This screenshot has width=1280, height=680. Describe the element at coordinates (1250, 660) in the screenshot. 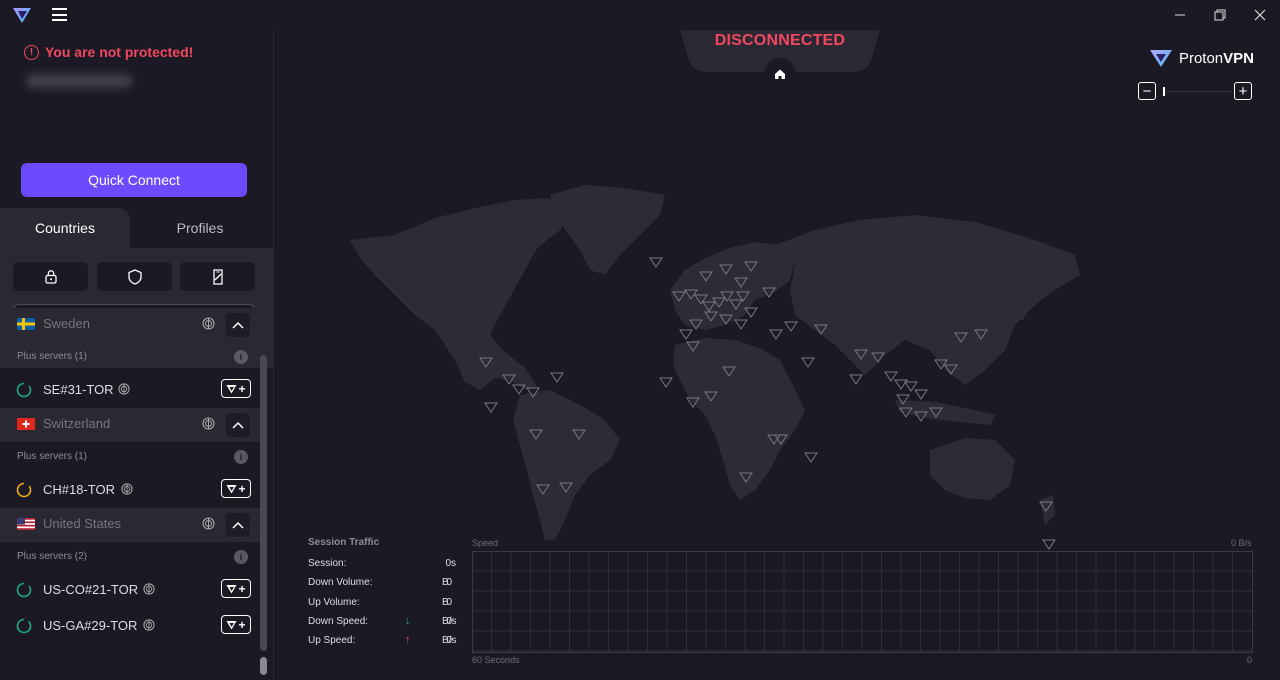

I see `speed-graph-x-end: 0` at that location.